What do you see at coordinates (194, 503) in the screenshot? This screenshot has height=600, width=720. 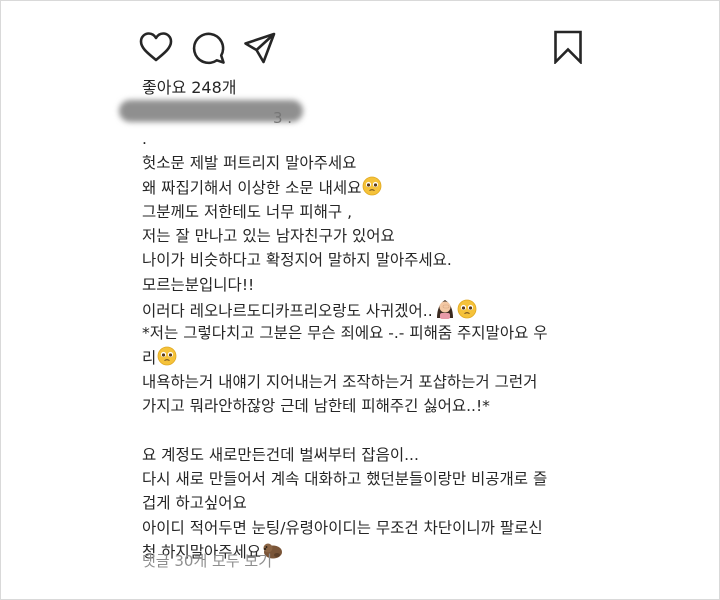 I see `caption-line: 겁게 하고싶어요` at bounding box center [194, 503].